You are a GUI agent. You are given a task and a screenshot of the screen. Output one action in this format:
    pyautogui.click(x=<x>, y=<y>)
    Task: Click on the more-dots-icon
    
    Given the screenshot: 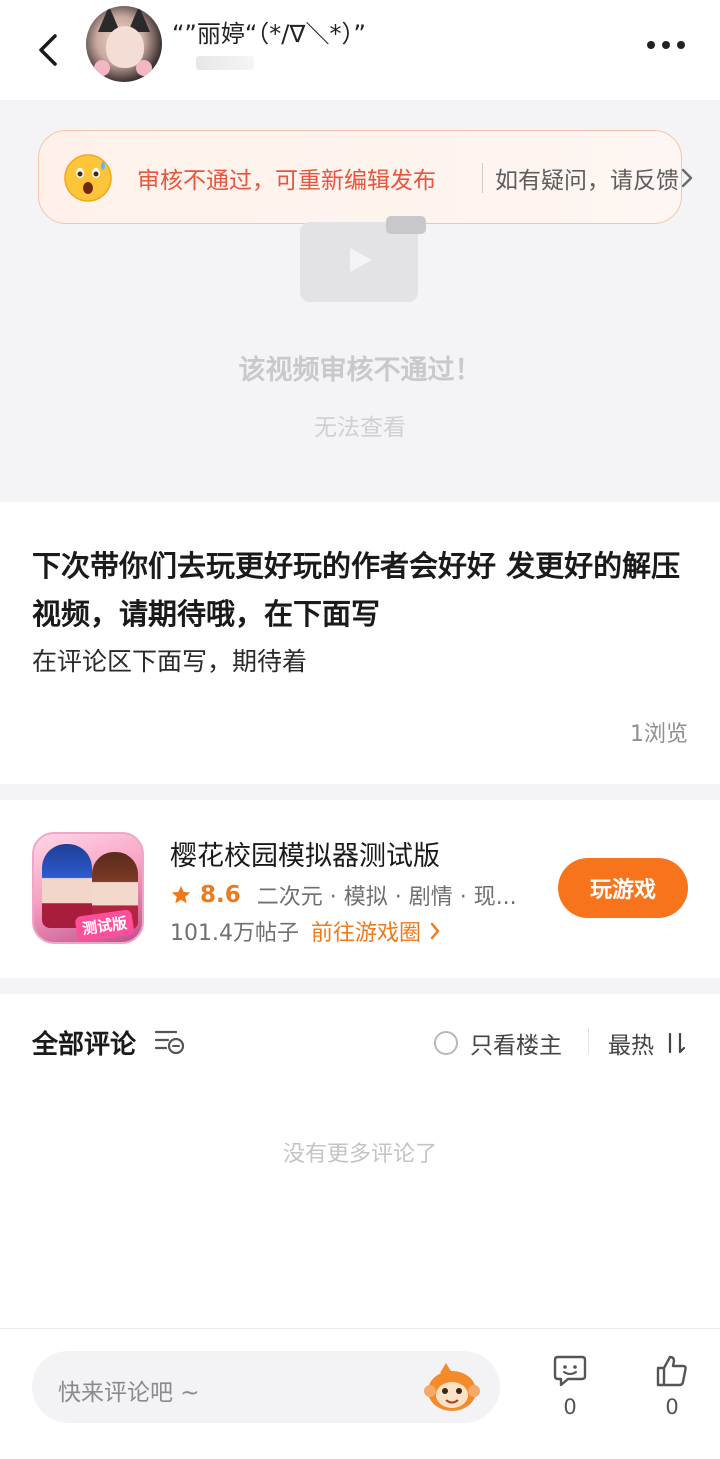 What is the action you would take?
    pyautogui.click(x=651, y=45)
    